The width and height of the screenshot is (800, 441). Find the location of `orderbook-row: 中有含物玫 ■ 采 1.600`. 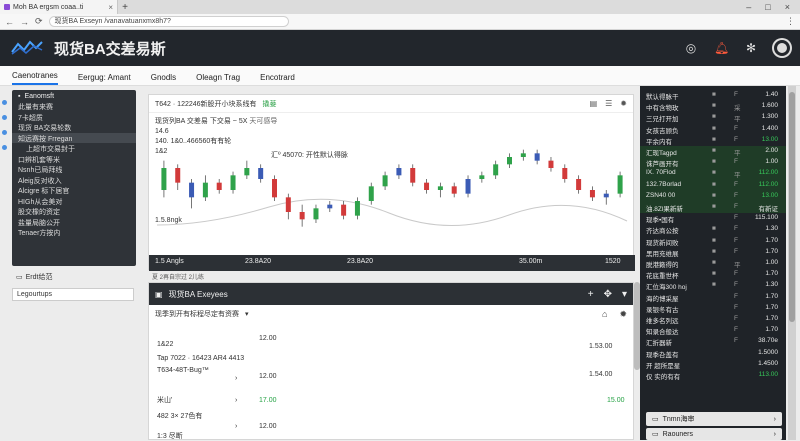

orderbook-row: 中有含物玫 ■ 采 1.600 is located at coordinates (713, 106).